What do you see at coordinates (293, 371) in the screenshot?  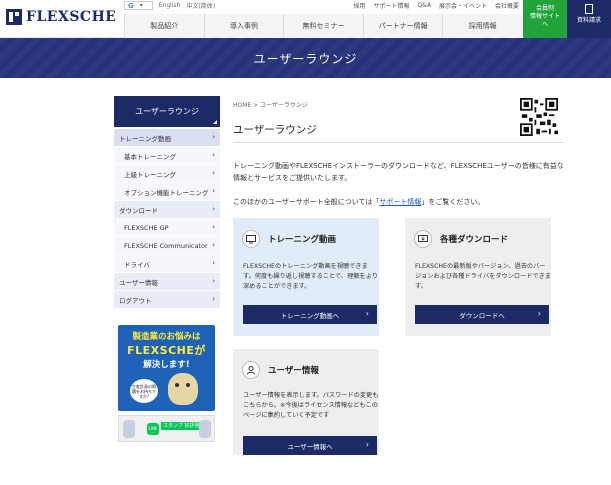 I see `card-title: ユーザー情報` at bounding box center [293, 371].